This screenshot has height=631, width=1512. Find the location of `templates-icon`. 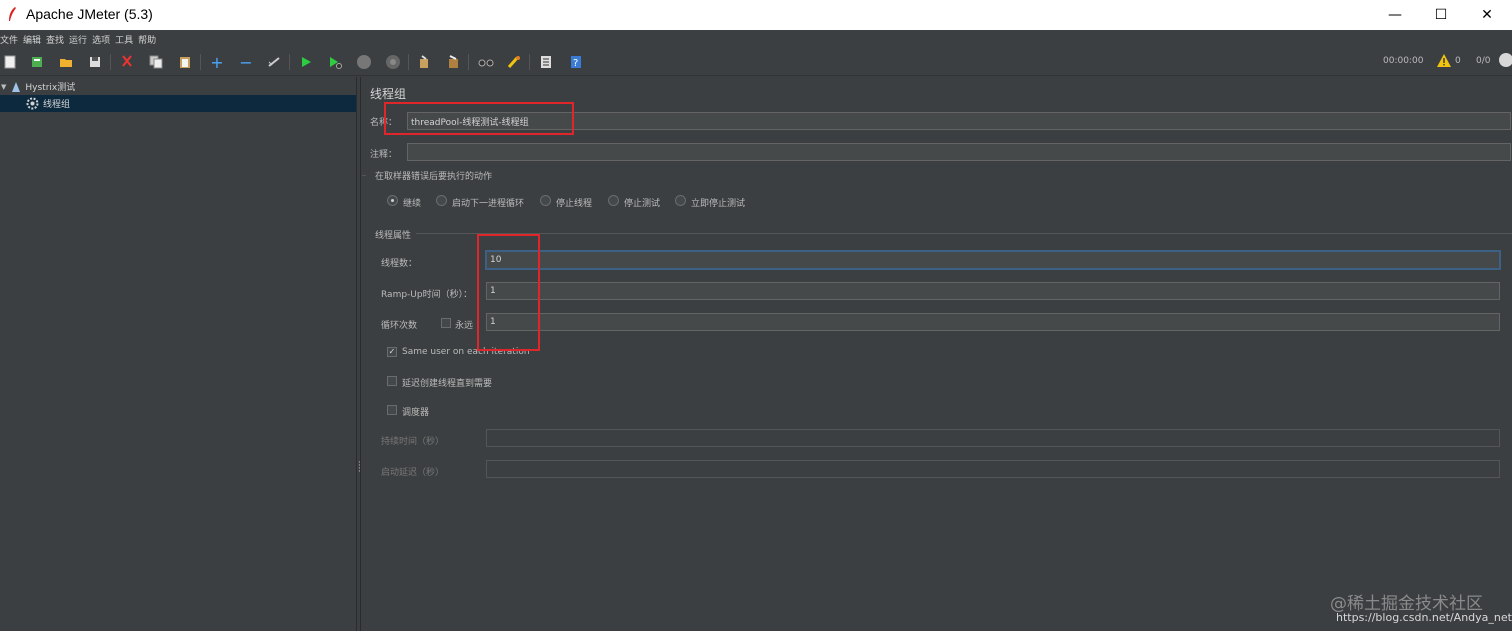

templates-icon is located at coordinates (37, 62).